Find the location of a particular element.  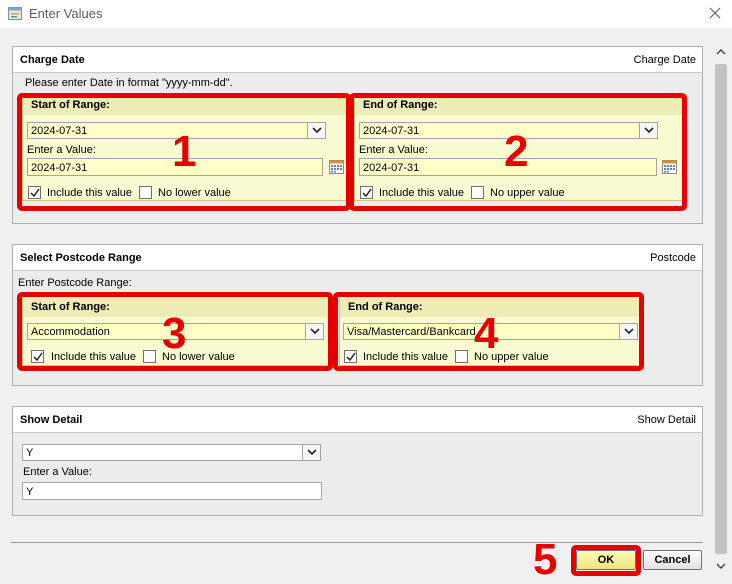

postcode-right-label: Postcode is located at coordinates (673, 258).